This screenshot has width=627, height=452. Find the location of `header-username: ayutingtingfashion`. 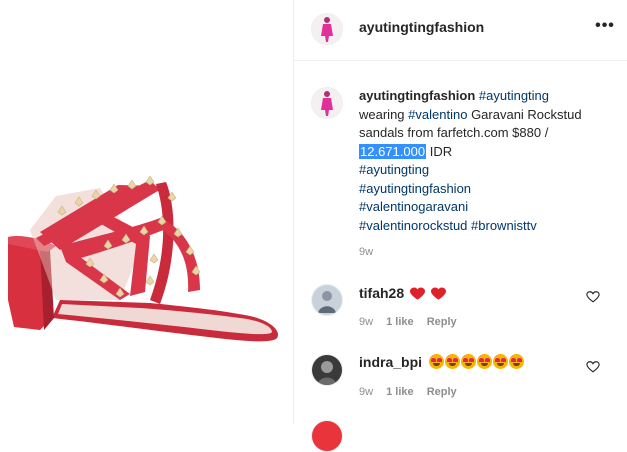

header-username: ayutingtingfashion is located at coordinates (421, 27).